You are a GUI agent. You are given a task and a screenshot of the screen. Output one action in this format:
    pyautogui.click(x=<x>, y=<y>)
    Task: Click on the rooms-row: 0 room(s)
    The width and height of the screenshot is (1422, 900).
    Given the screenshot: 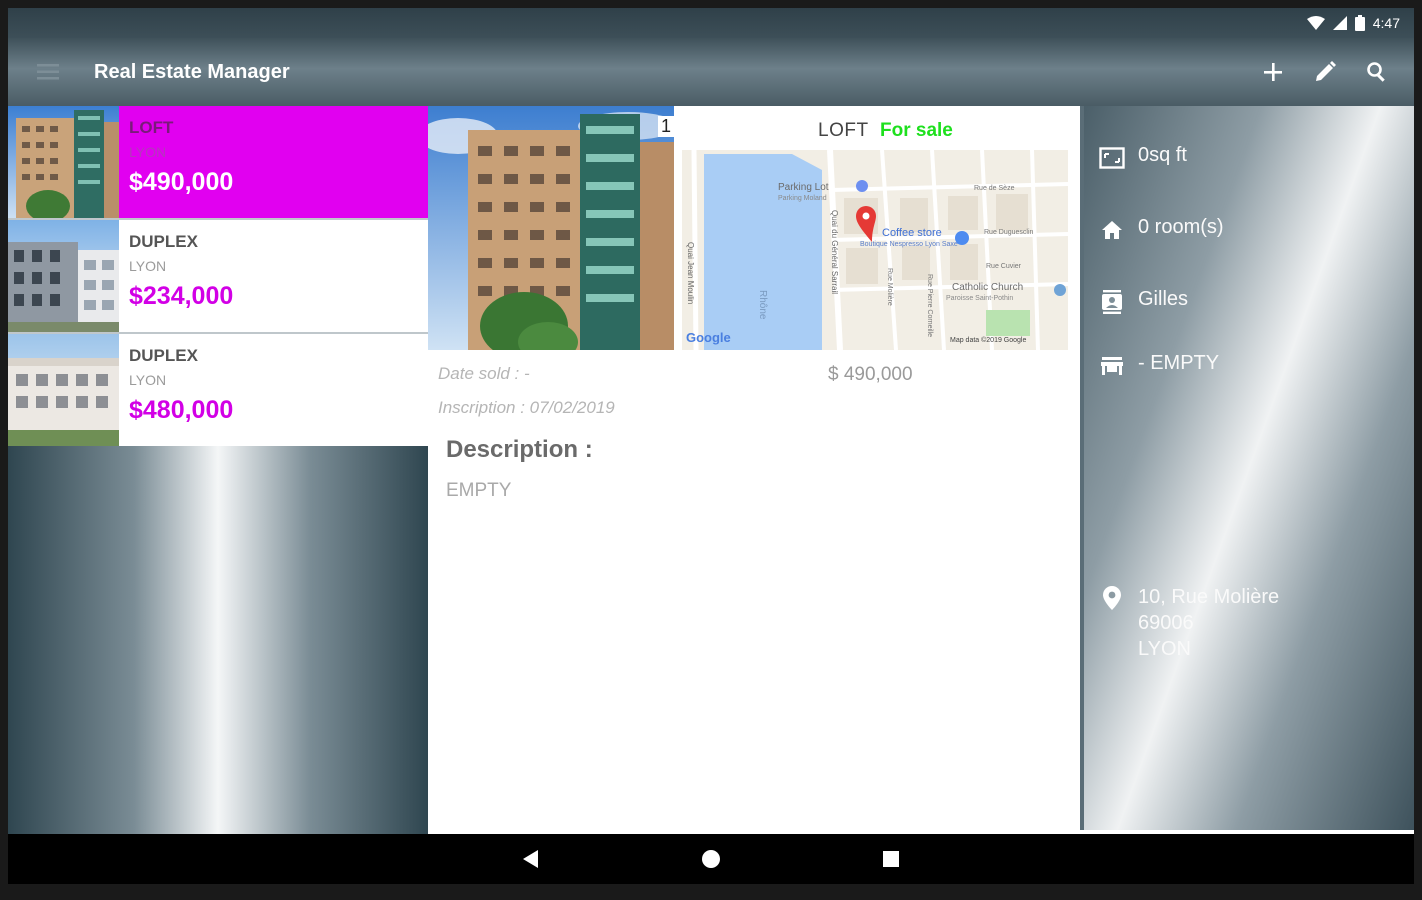 What is the action you would take?
    pyautogui.click(x=1161, y=230)
    